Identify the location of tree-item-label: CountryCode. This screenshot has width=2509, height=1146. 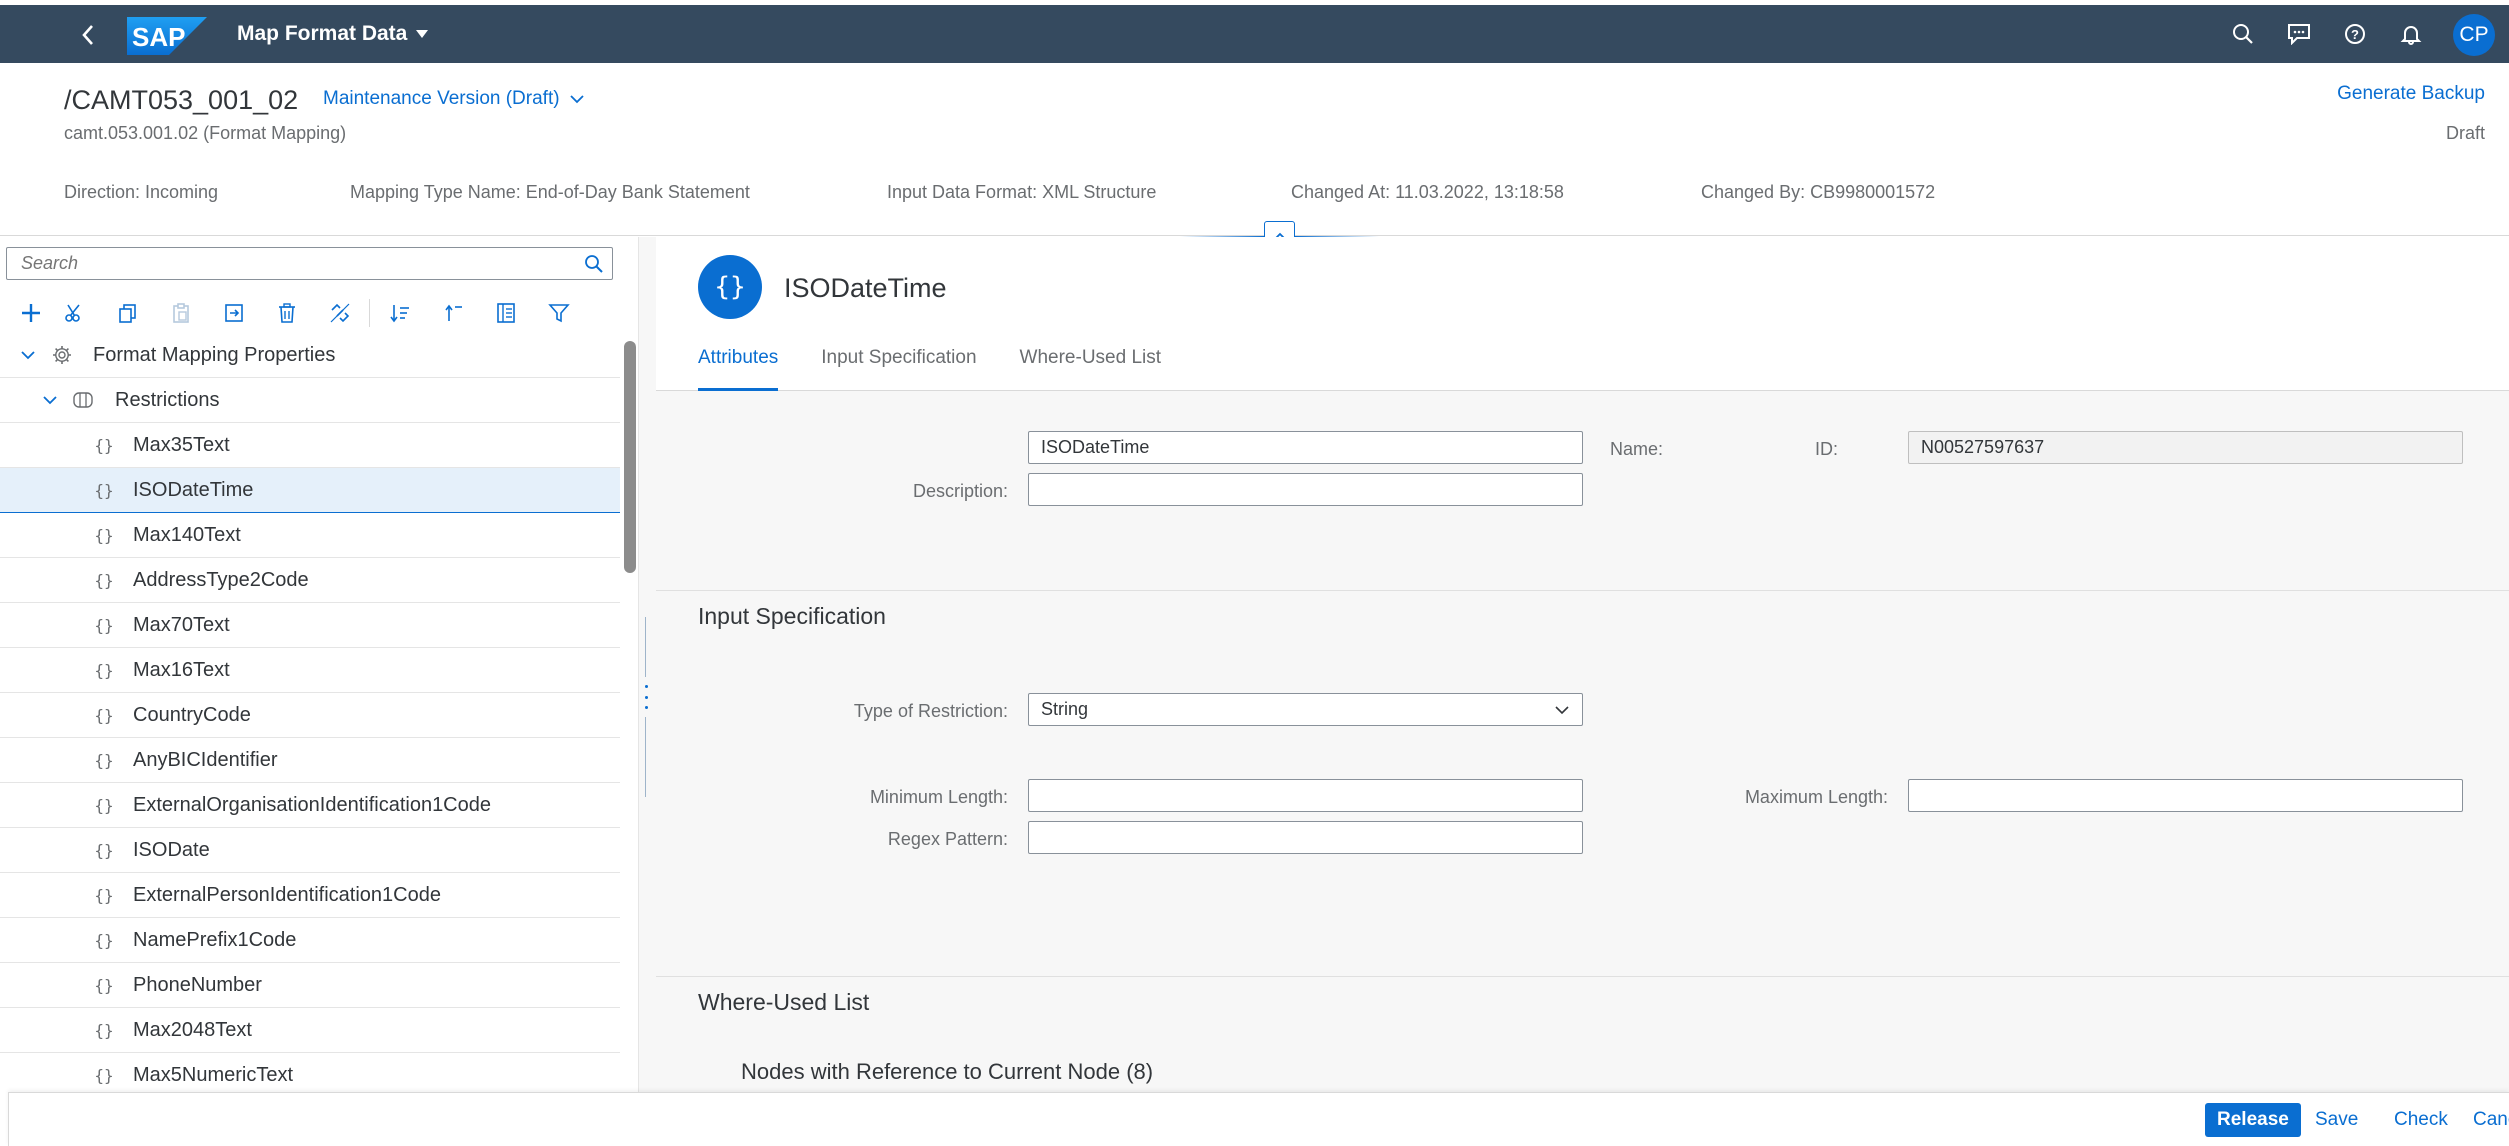
(192, 714).